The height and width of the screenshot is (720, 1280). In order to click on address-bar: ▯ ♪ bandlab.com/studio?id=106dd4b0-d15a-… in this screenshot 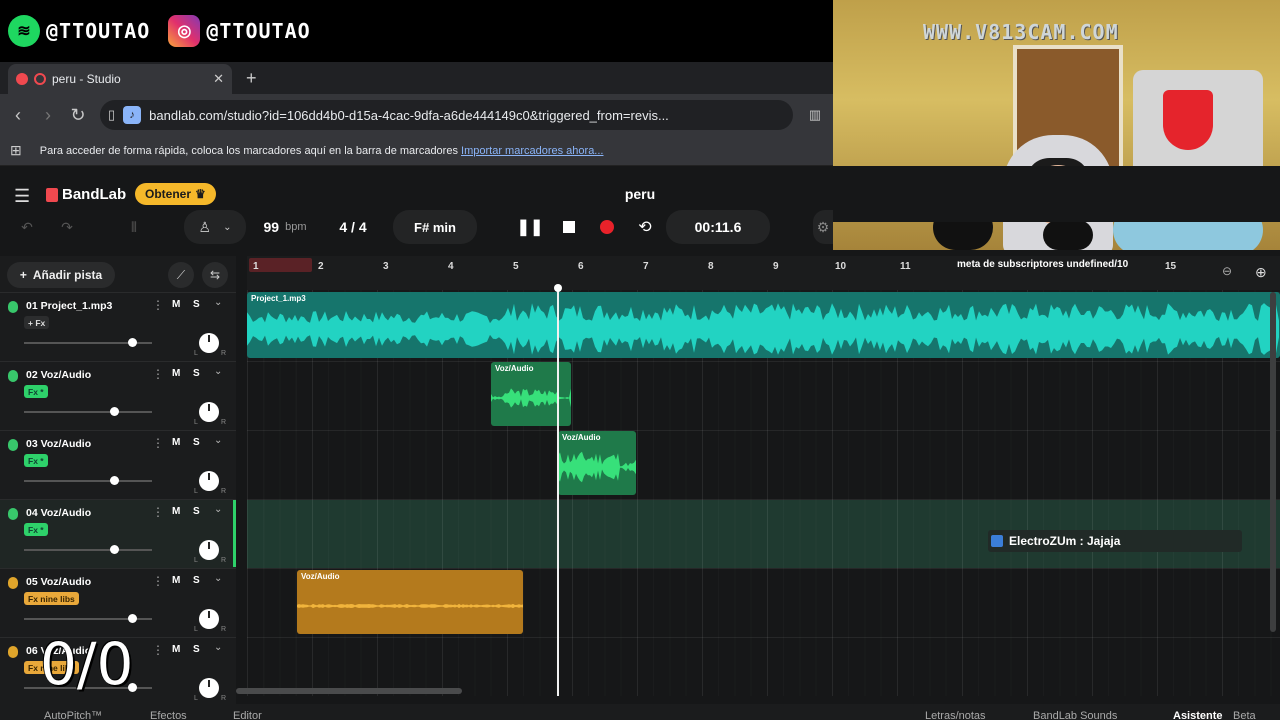, I will do `click(446, 115)`.